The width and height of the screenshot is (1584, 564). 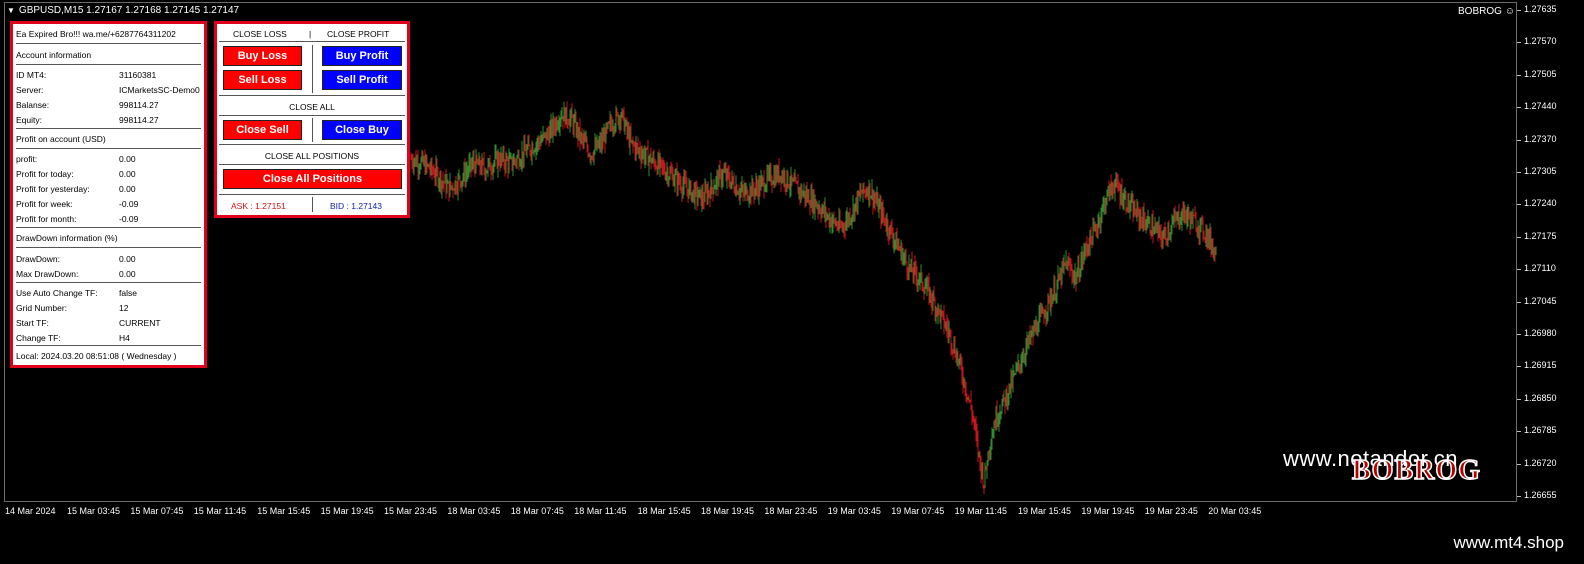 What do you see at coordinates (46, 219) in the screenshot?
I see `info-row-label: Profit for month:` at bounding box center [46, 219].